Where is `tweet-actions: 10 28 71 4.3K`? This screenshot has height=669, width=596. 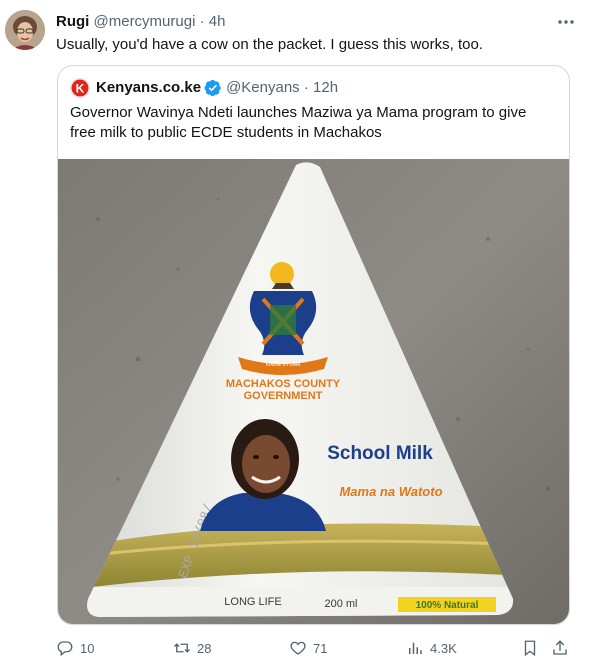 tweet-actions: 10 28 71 4.3K is located at coordinates (316, 648).